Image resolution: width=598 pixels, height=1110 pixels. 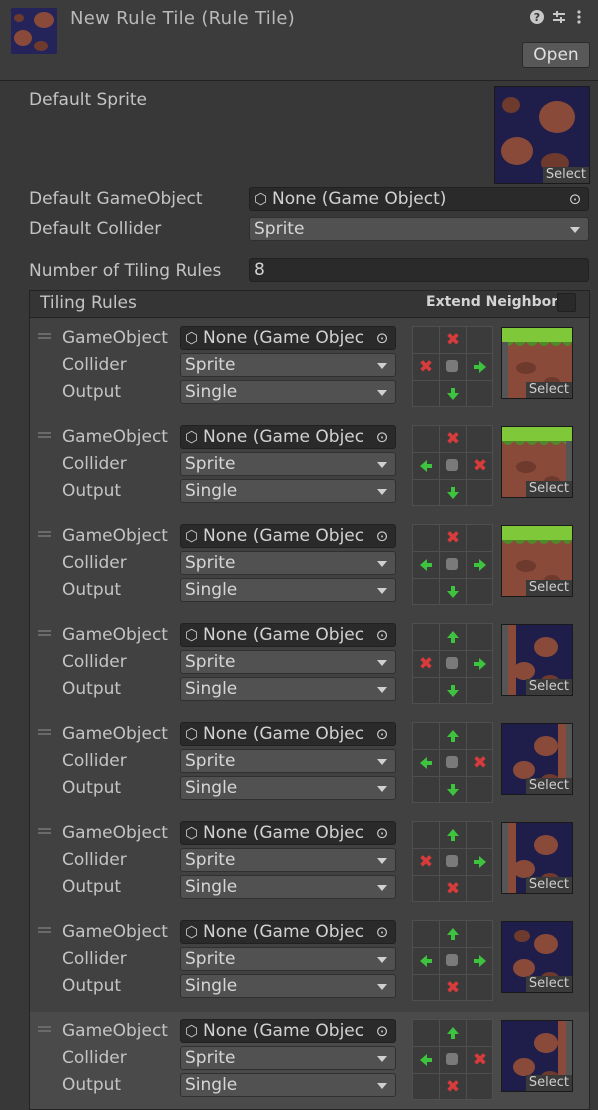 I want to click on kebab-menu-icon, so click(x=579, y=19).